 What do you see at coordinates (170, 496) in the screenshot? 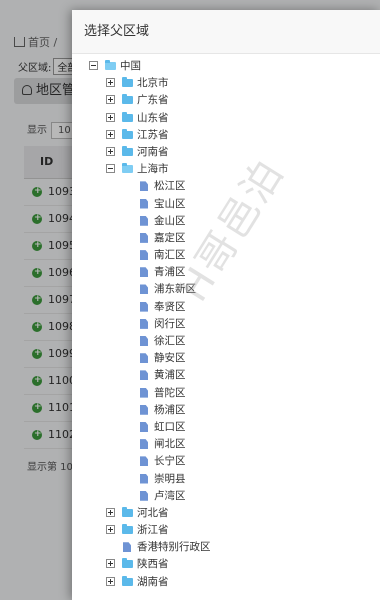
I see `tree-node-label: 卢湾区` at bounding box center [170, 496].